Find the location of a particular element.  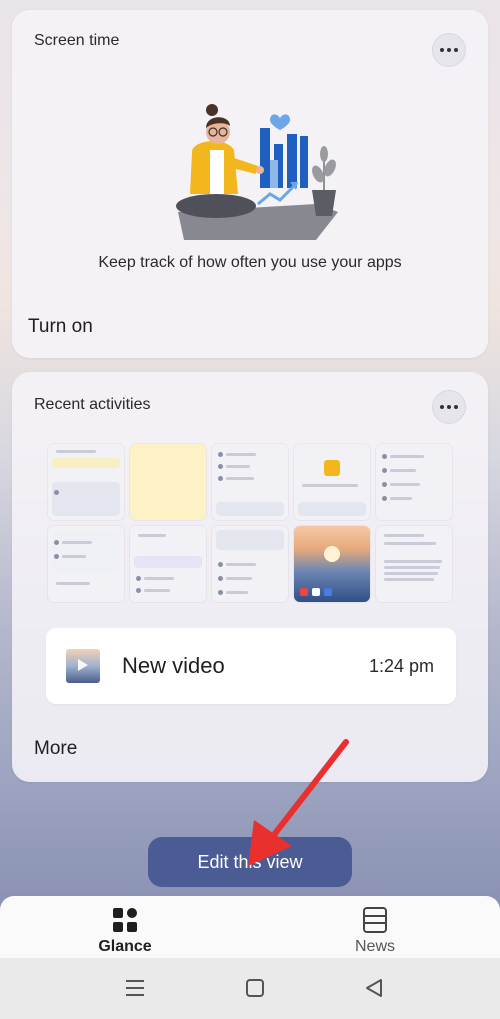

recent-more-options-button is located at coordinates (449, 407).